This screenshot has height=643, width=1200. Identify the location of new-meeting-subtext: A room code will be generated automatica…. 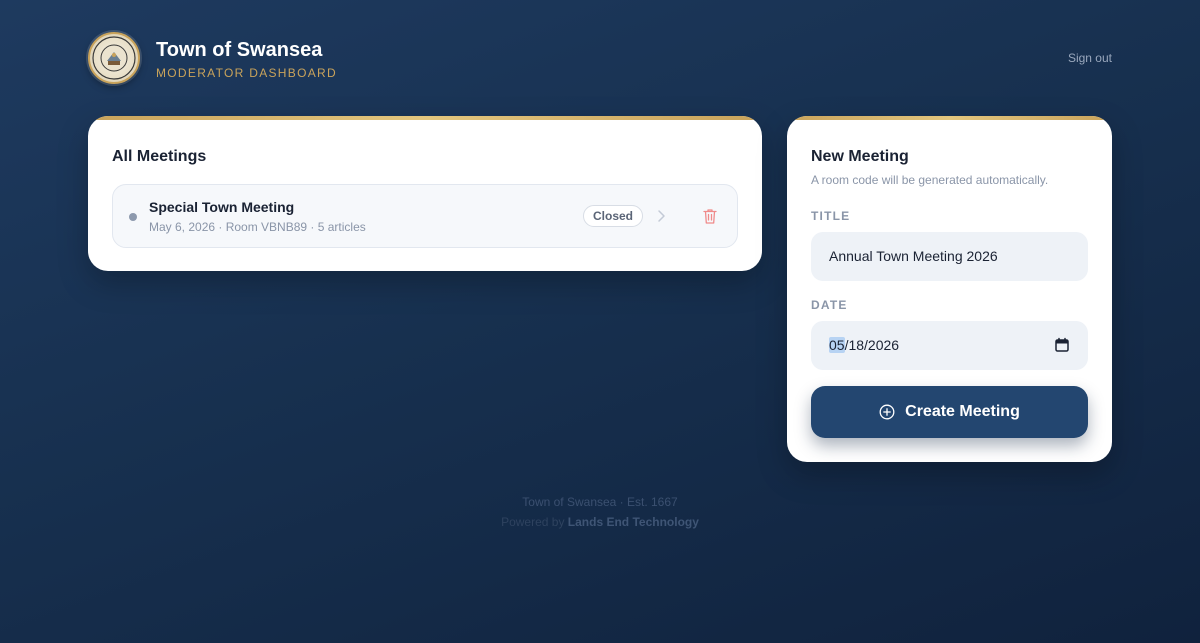
(930, 180).